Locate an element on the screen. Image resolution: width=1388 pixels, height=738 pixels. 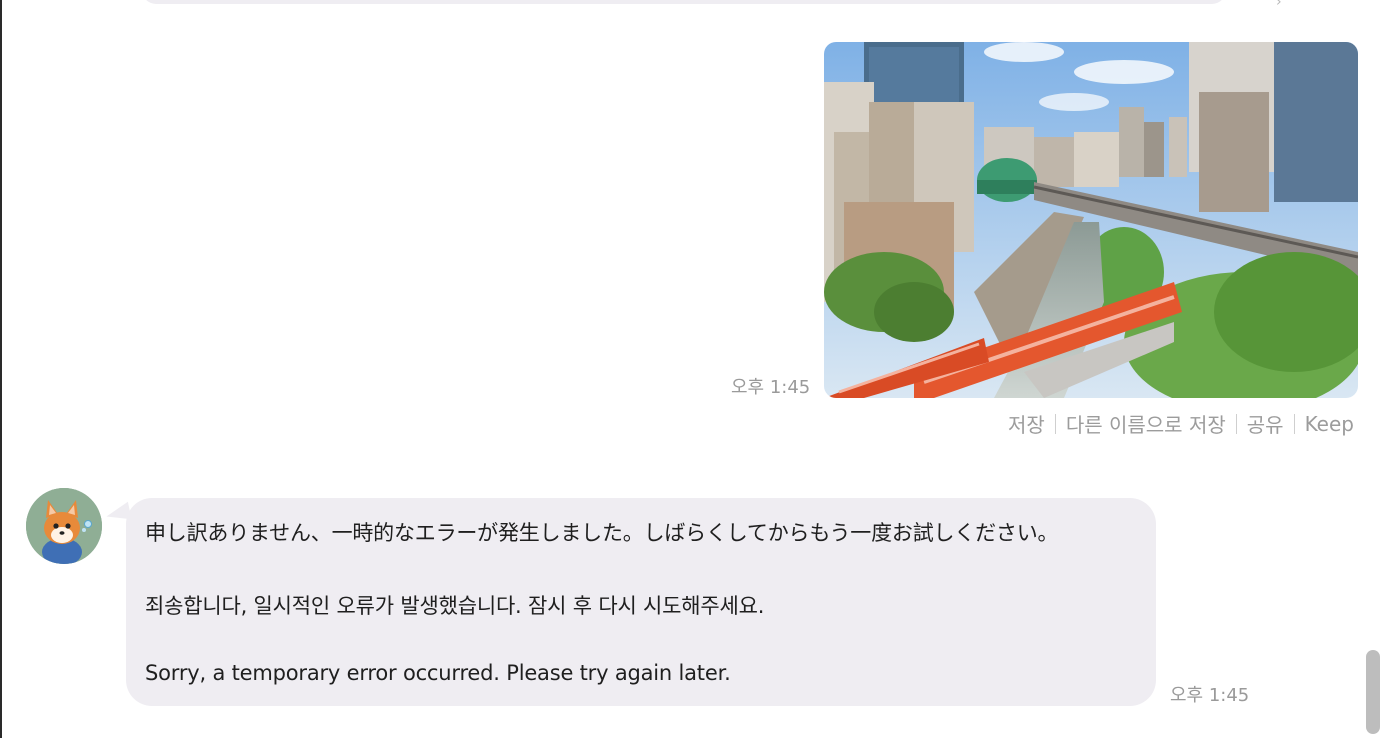
message-text-korean: 죄송합니다, 일시적인 오류가 발생했습니다. 잠시 후 다시 시도해주세요. is located at coordinates (455, 606).